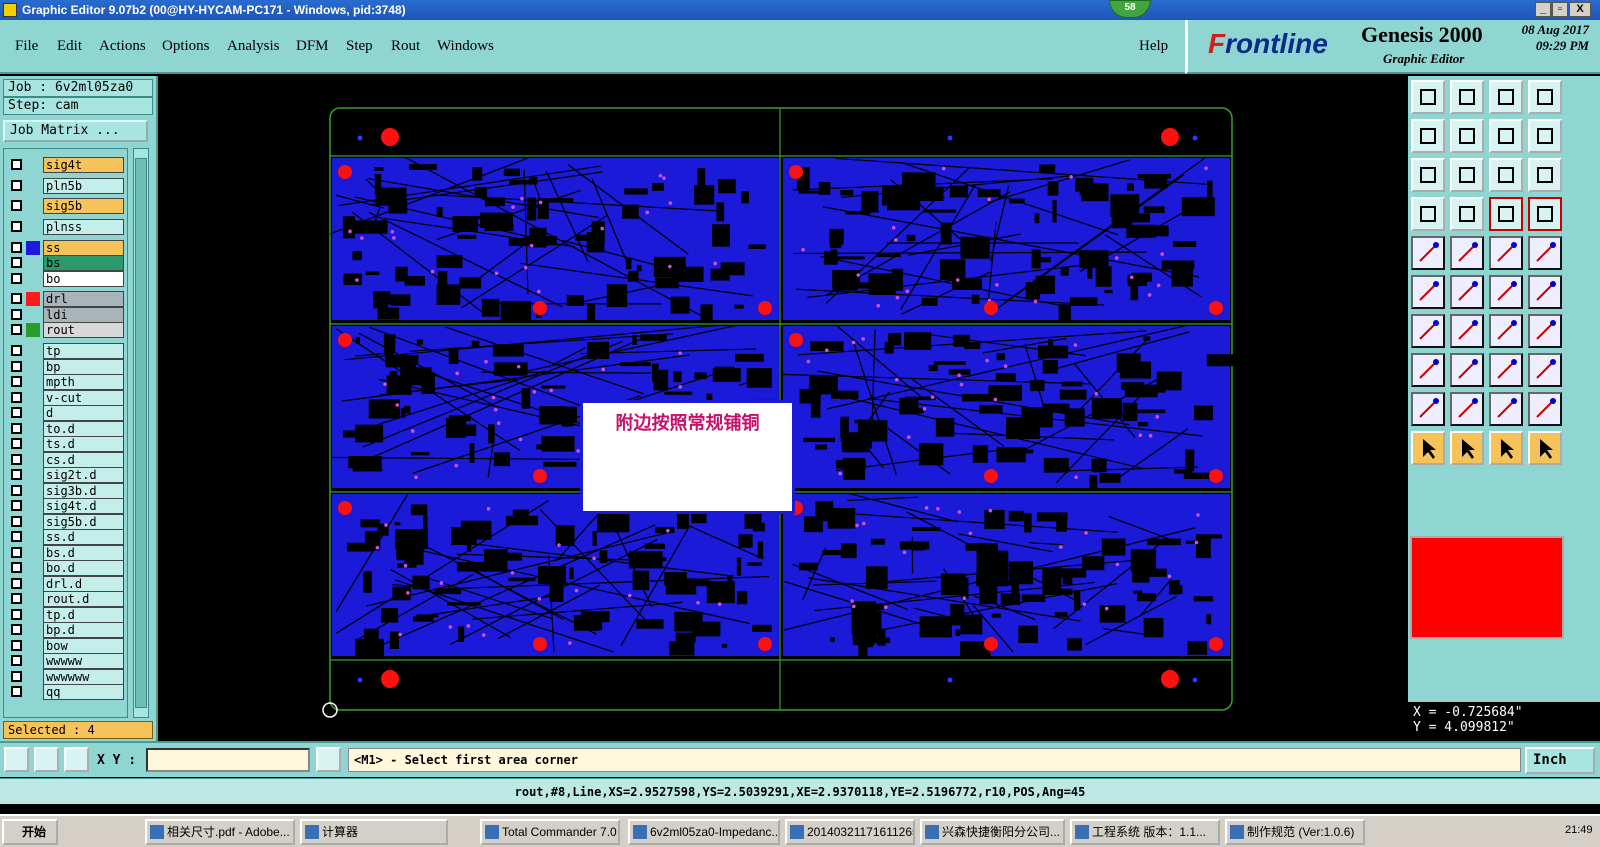 This screenshot has width=1600, height=847. What do you see at coordinates (1428, 292) in the screenshot?
I see `connect-icon` at bounding box center [1428, 292].